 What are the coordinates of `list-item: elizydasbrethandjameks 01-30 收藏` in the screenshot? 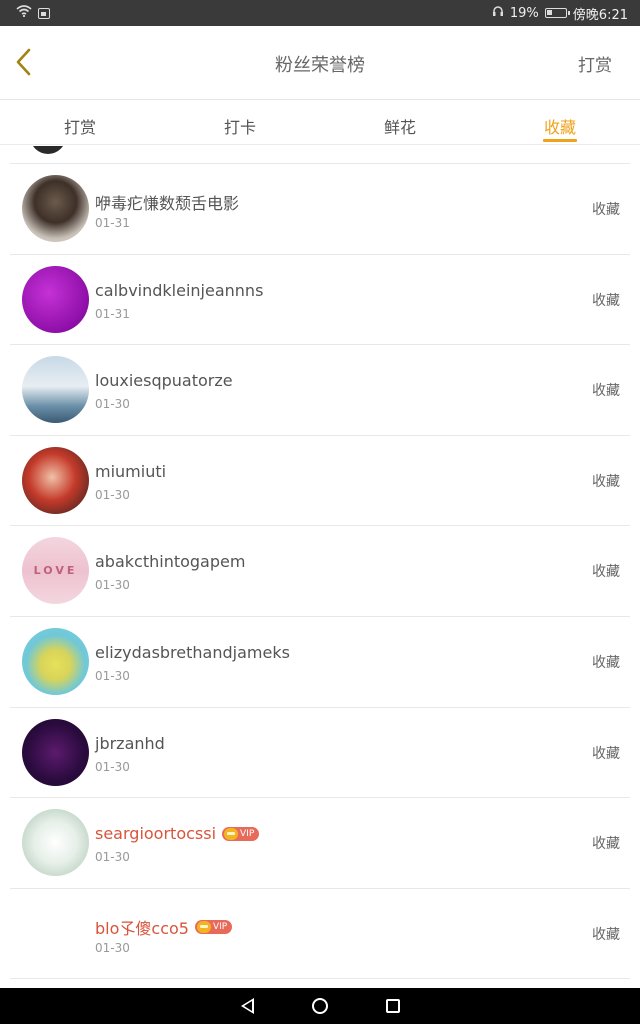 It's located at (320, 662).